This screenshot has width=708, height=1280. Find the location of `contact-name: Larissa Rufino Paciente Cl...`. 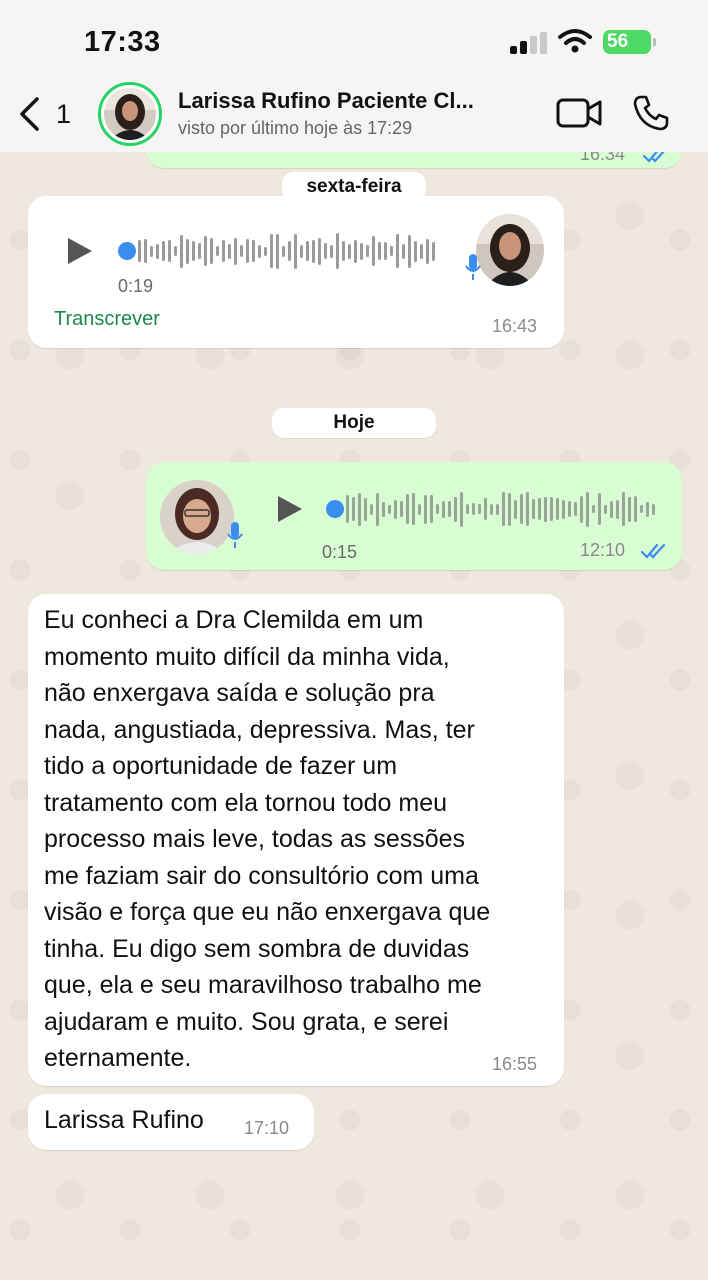

contact-name: Larissa Rufino Paciente Cl... is located at coordinates (338, 101).